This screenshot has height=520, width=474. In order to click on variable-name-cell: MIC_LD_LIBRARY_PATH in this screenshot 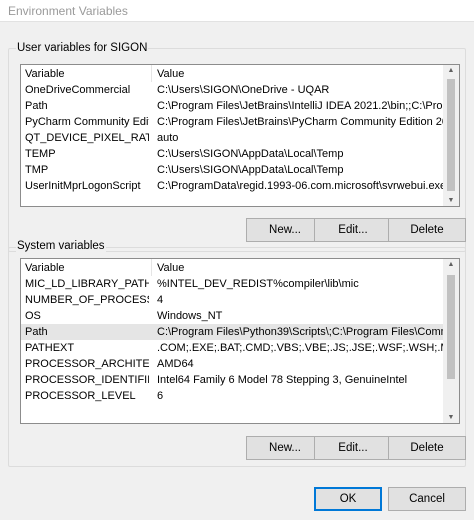, I will do `click(87, 284)`.